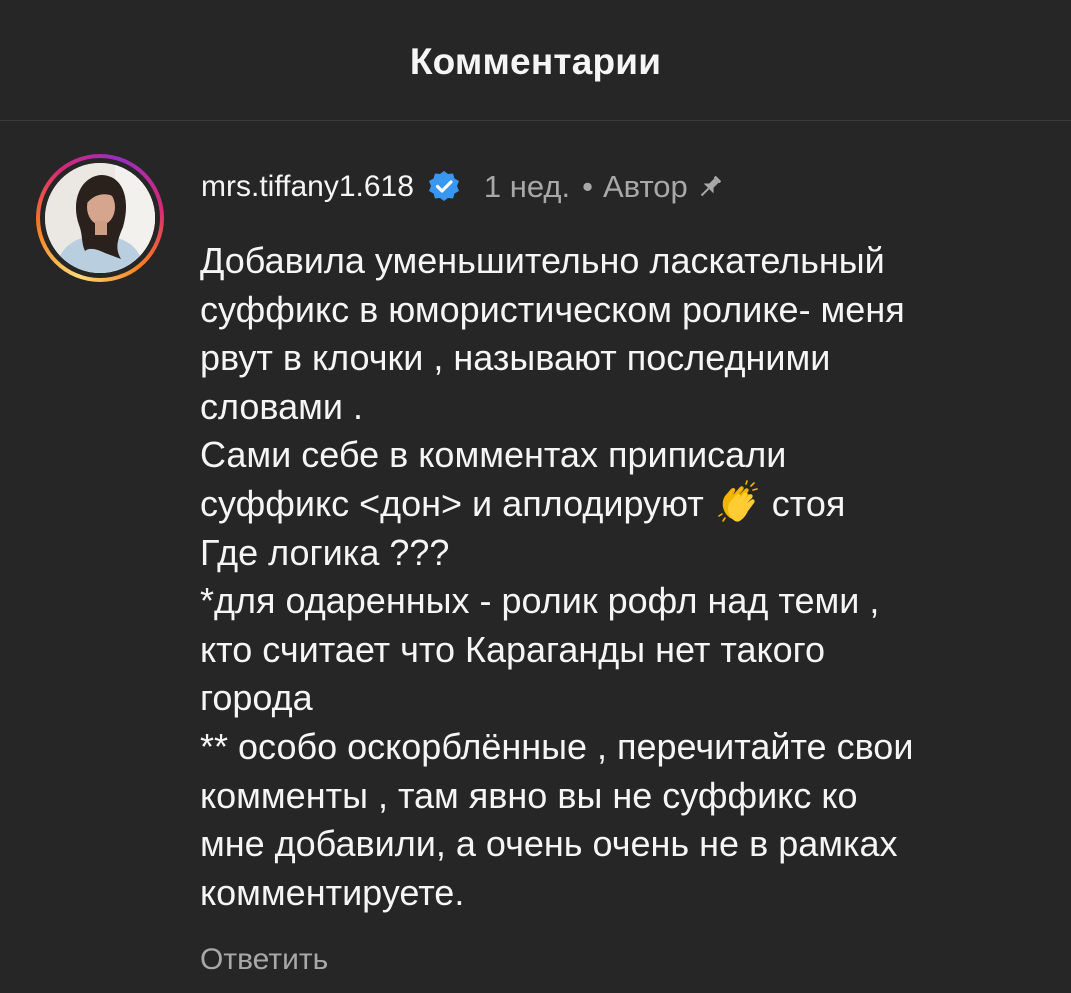 The image size is (1071, 993). I want to click on comment-line: ** особо оскорблённые , перечитайте свои, so click(557, 746).